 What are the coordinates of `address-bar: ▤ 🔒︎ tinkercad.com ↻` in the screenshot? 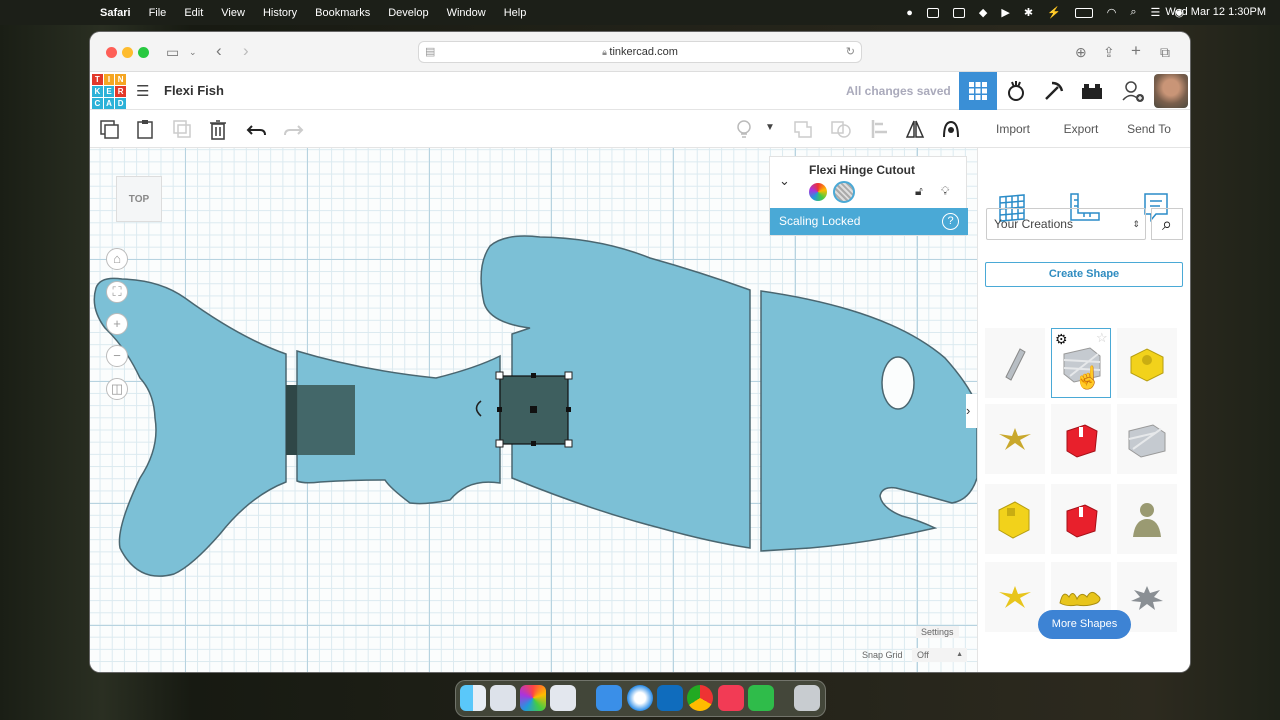 It's located at (640, 52).